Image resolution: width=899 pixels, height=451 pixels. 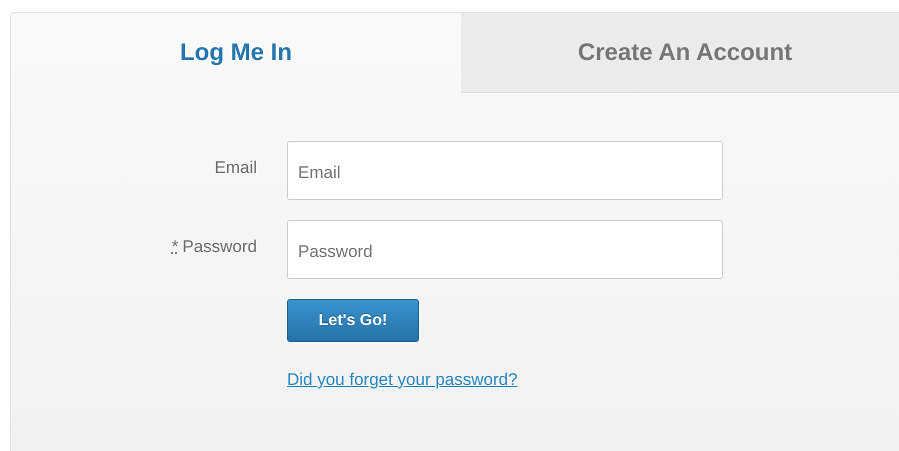 What do you see at coordinates (353, 320) in the screenshot?
I see `submit-button: Let's Go!` at bounding box center [353, 320].